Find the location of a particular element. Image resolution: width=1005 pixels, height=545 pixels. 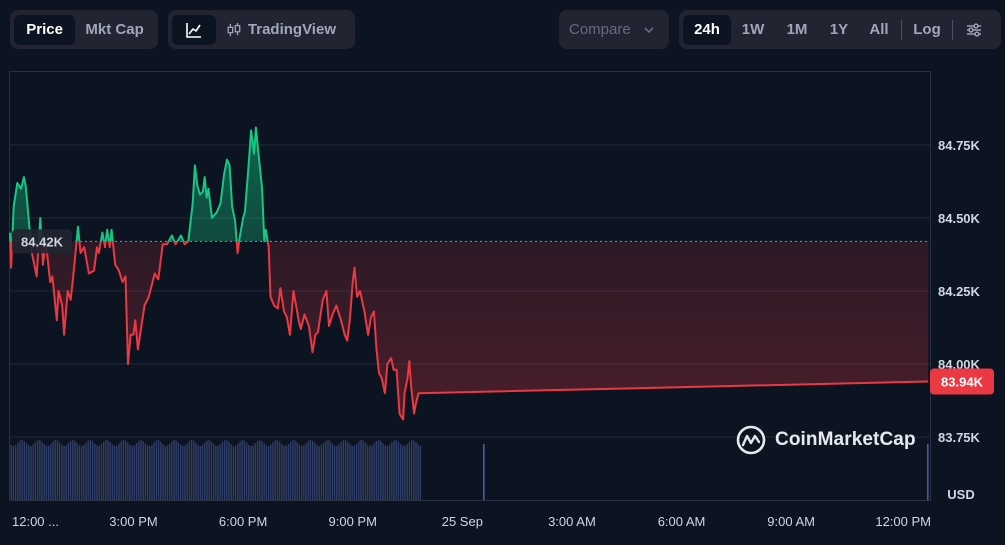

range-all: All is located at coordinates (879, 30).